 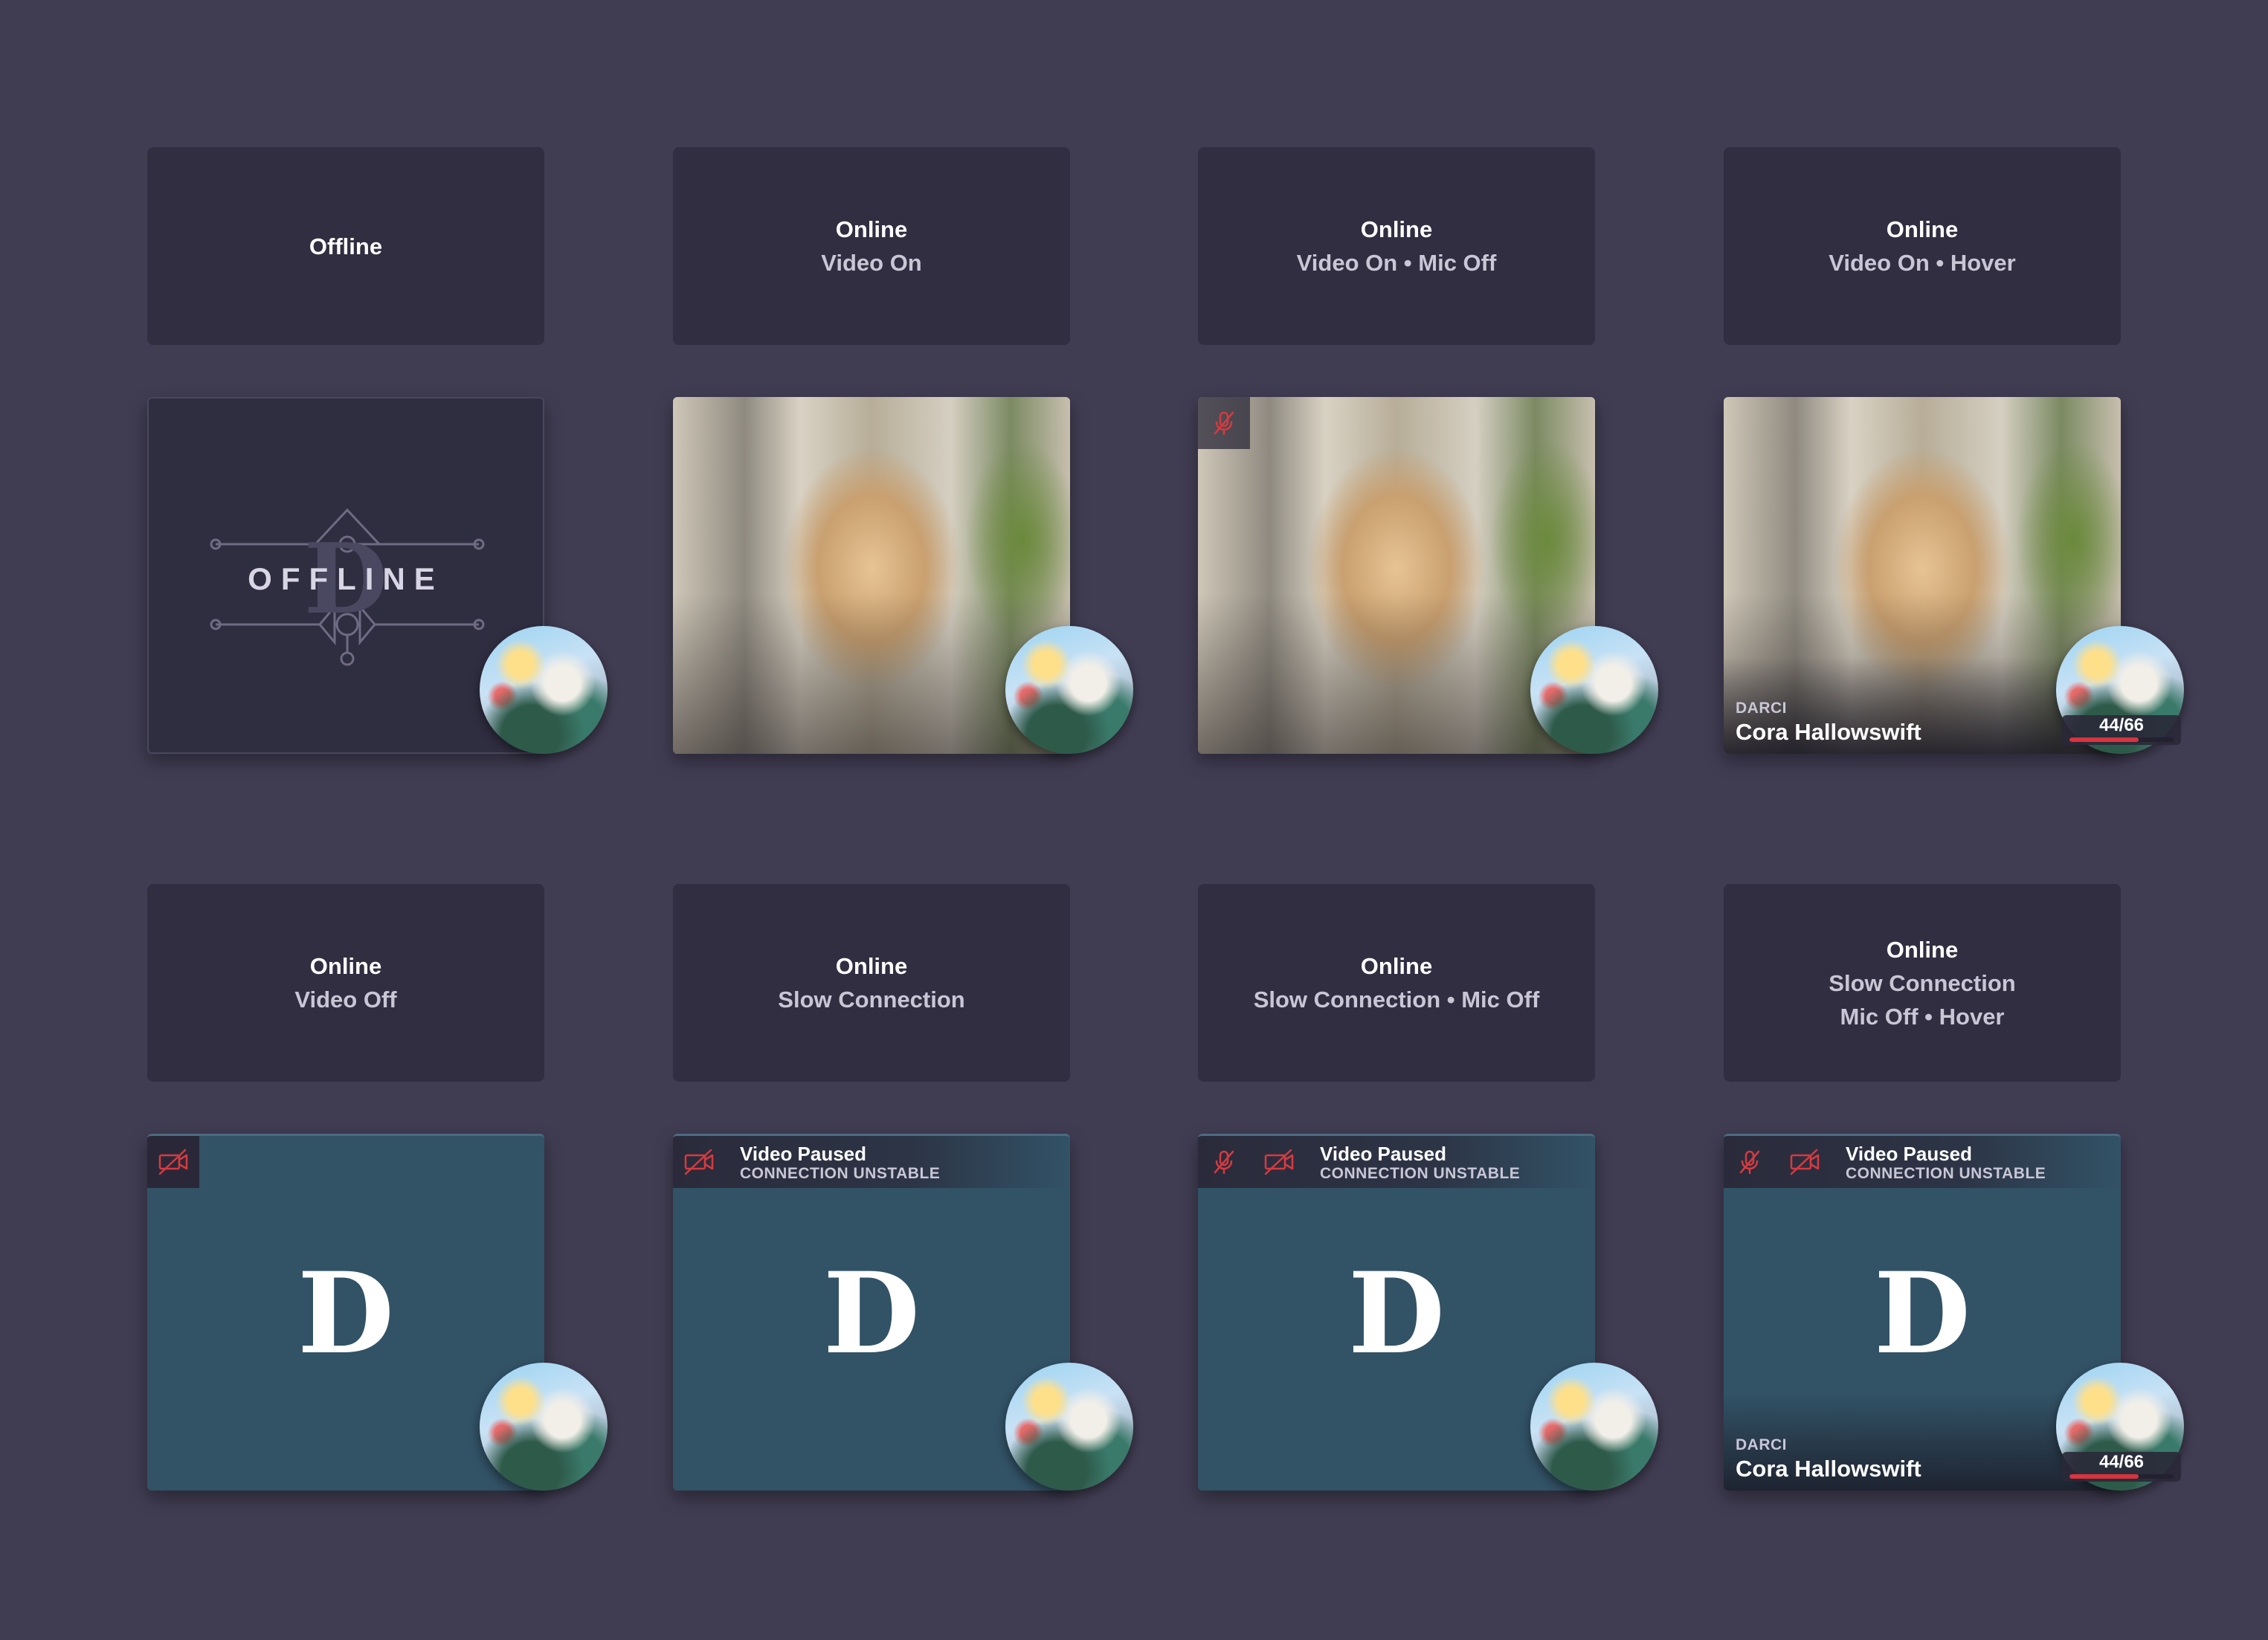 What do you see at coordinates (345, 1000) in the screenshot?
I see `state-detail: Video Off` at bounding box center [345, 1000].